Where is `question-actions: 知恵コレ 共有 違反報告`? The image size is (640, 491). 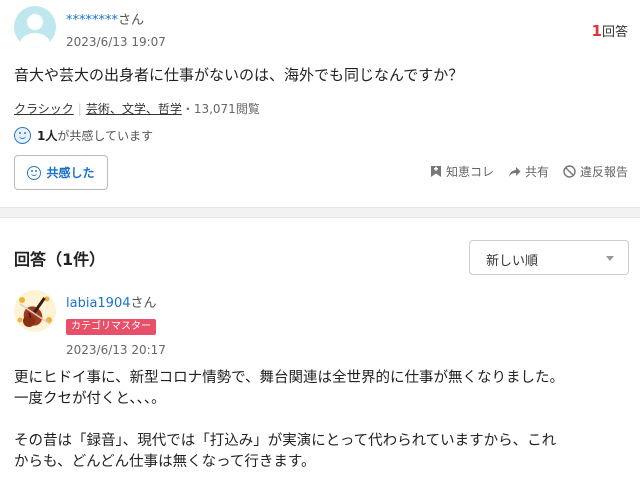
question-actions: 知恵コレ 共有 違反報告 is located at coordinates (522, 171).